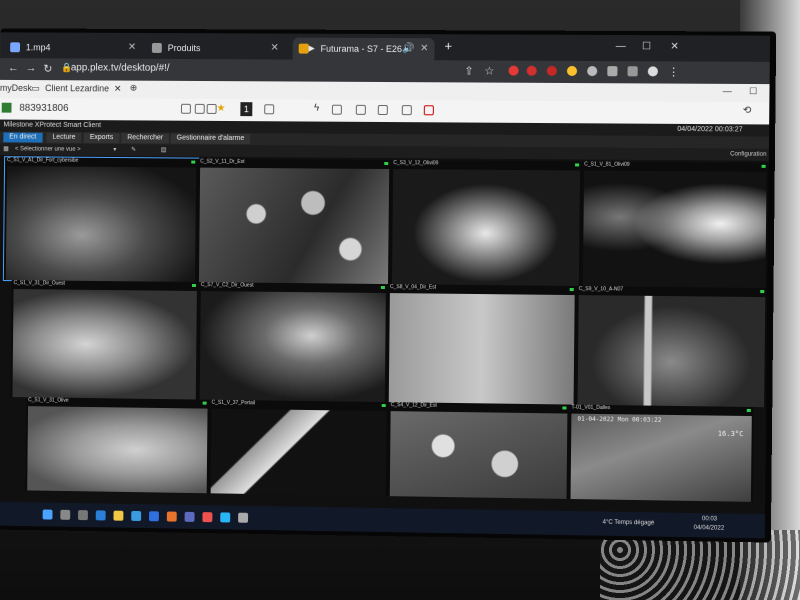 This screenshot has height=600, width=800. I want to click on camera-label: C_S1_V_31_Olive, so click(48, 400).